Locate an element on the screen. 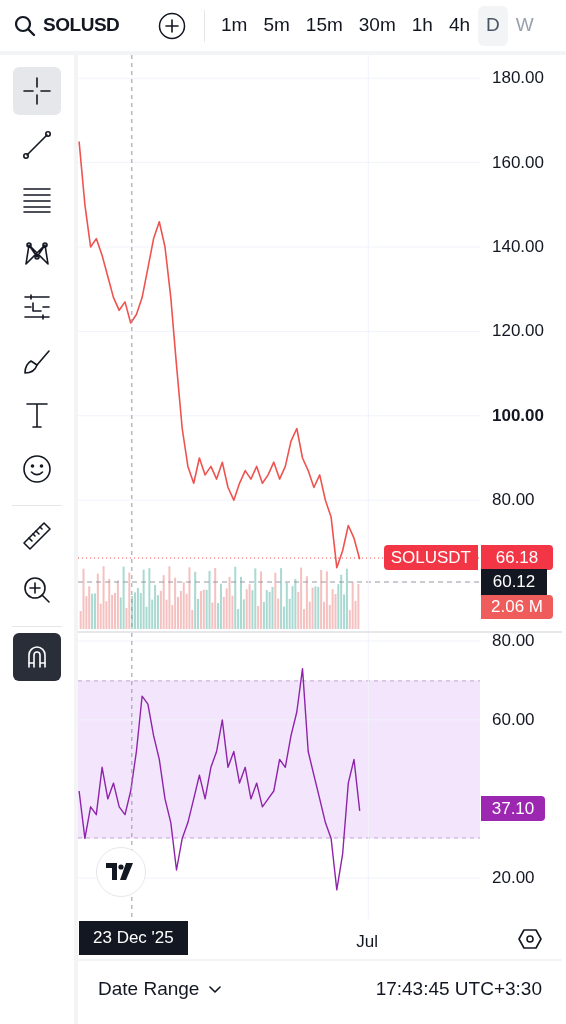 The image size is (566, 1024). symbol-label: SOLUSDT is located at coordinates (430, 557).